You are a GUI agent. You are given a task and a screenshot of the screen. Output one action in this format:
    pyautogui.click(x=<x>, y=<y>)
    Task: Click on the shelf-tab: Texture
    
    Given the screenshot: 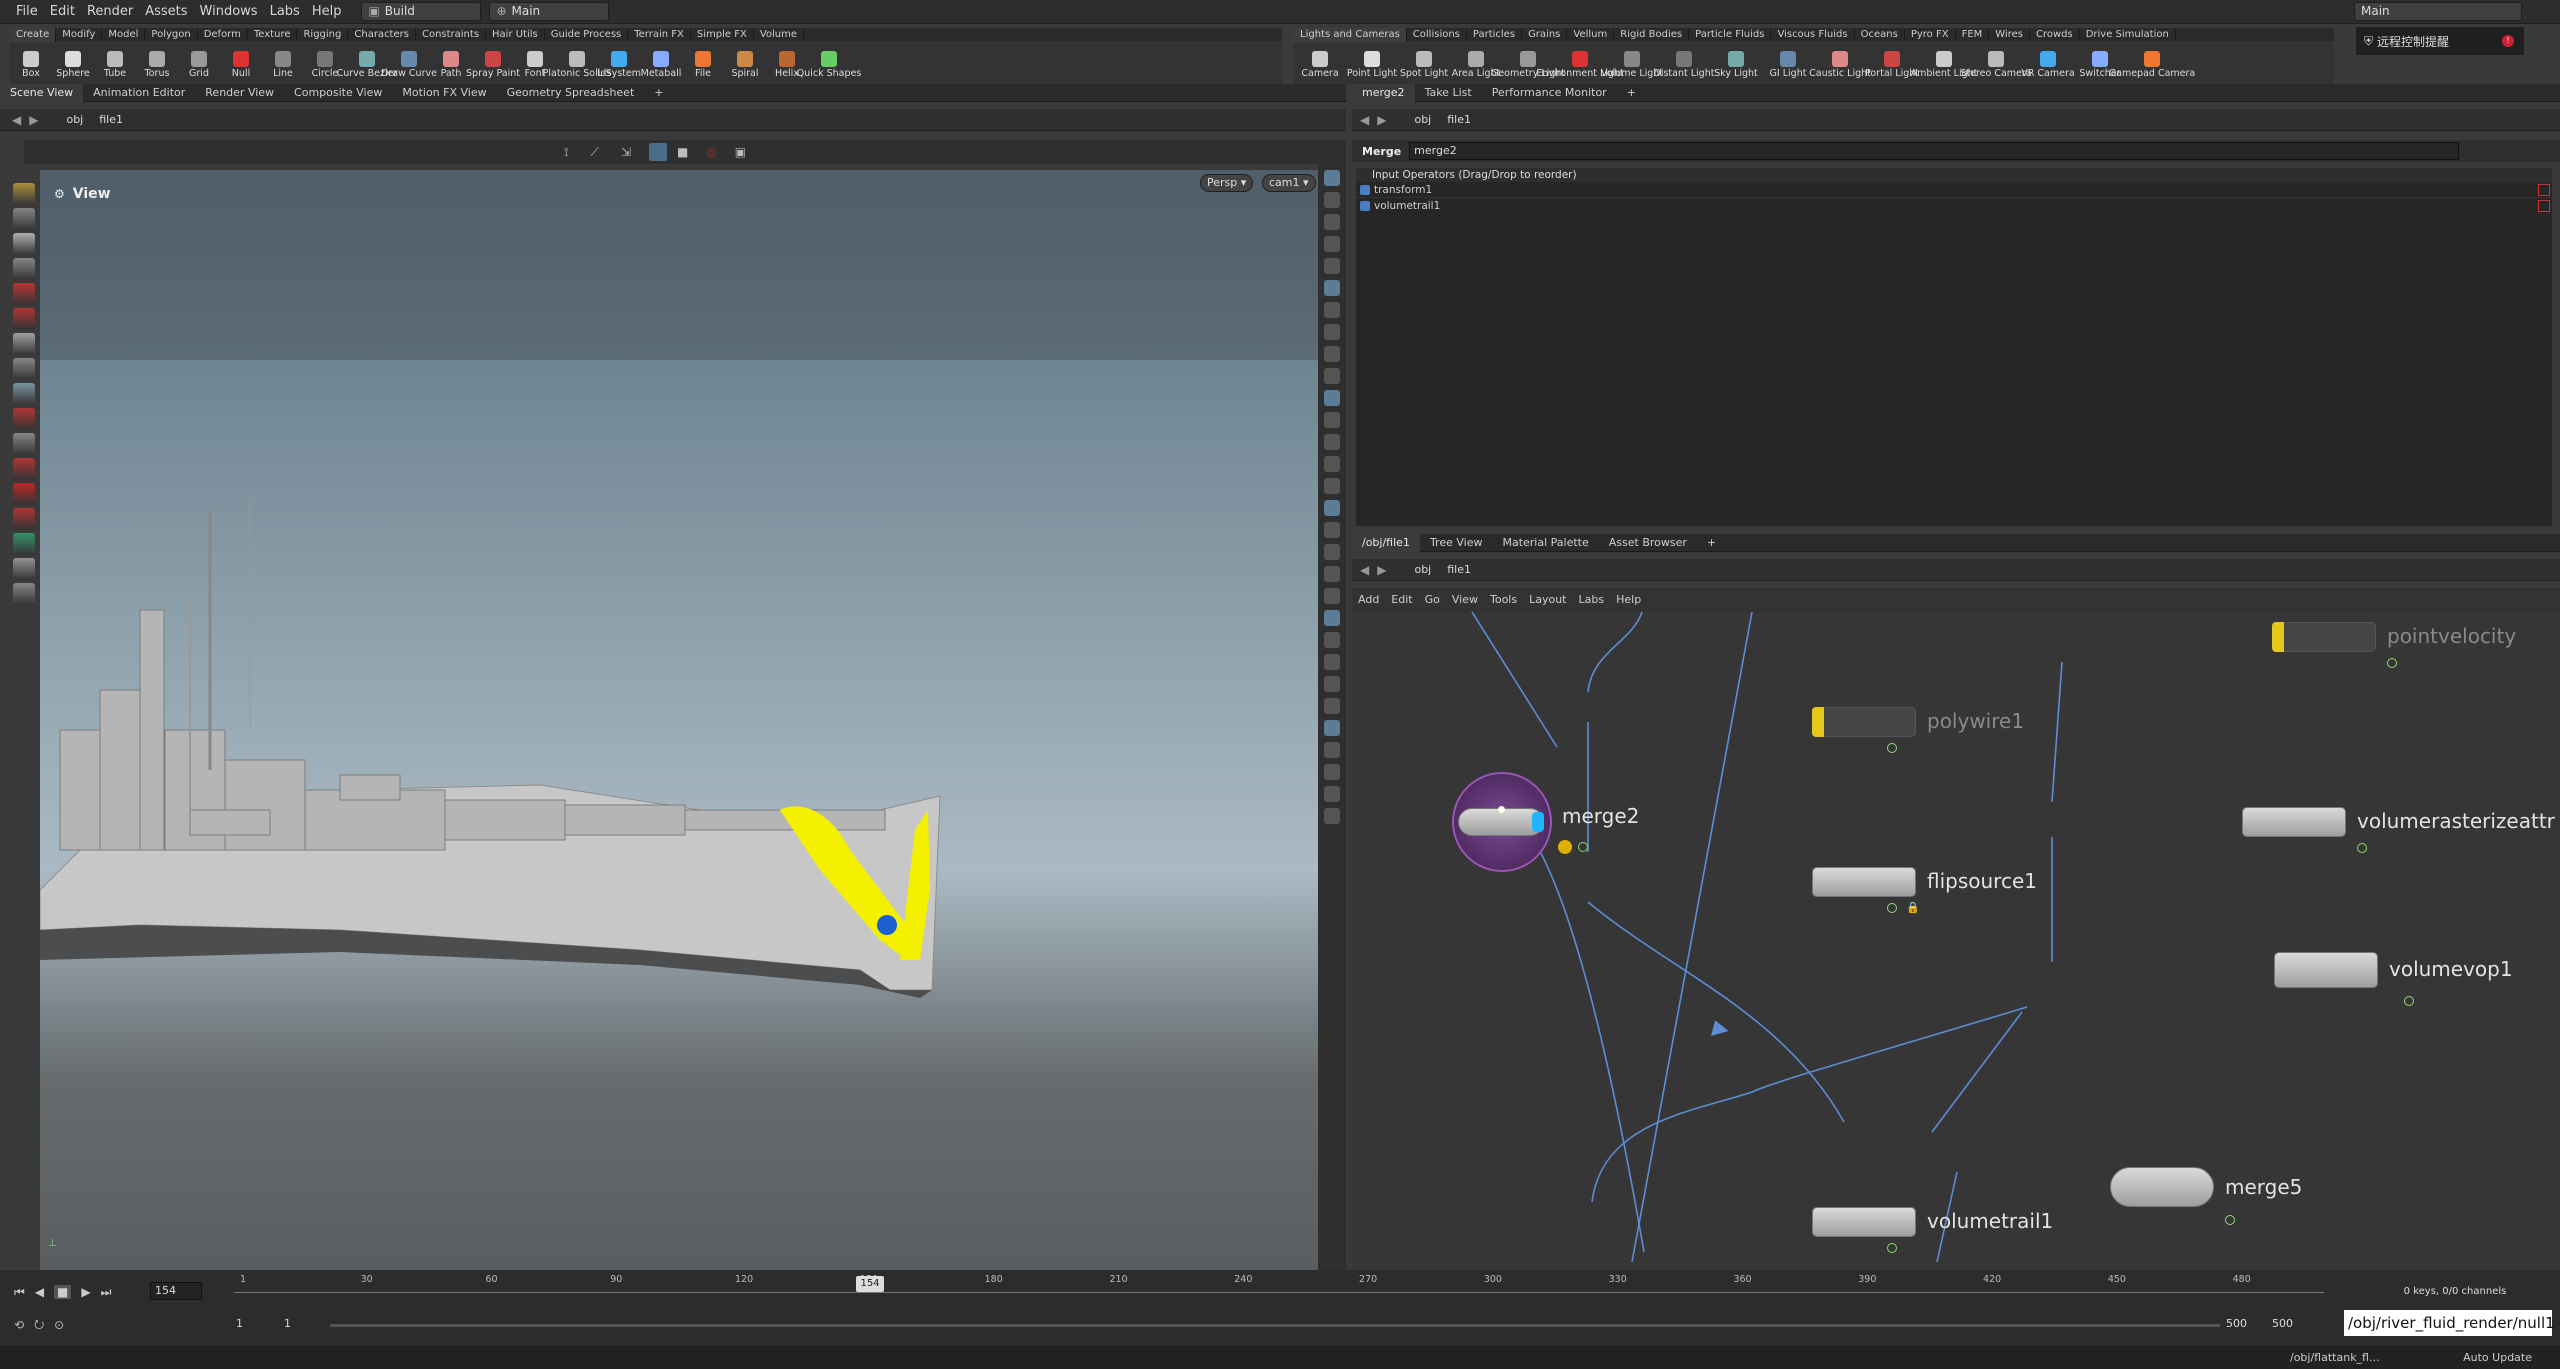 What is the action you would take?
    pyautogui.click(x=273, y=35)
    